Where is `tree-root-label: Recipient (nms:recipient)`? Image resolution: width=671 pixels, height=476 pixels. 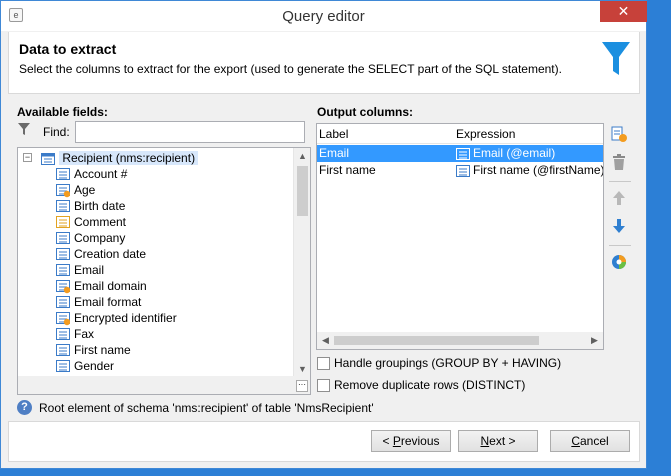
tree-root-label: Recipient (nms:recipient) is located at coordinates (129, 158).